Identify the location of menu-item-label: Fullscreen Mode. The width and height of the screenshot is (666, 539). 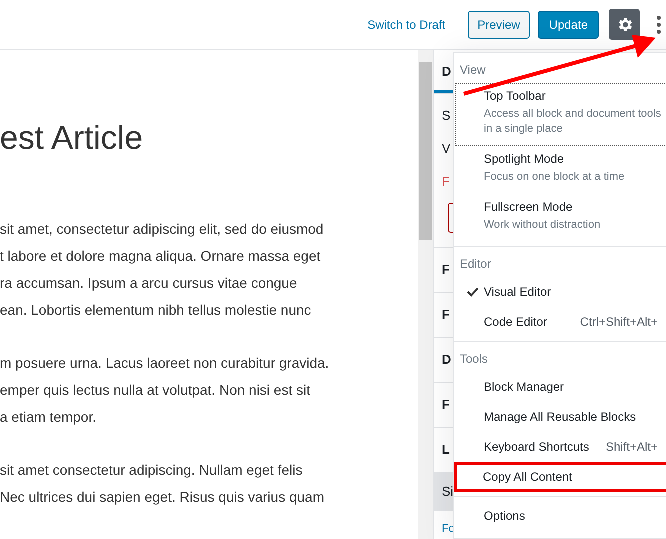
(528, 207).